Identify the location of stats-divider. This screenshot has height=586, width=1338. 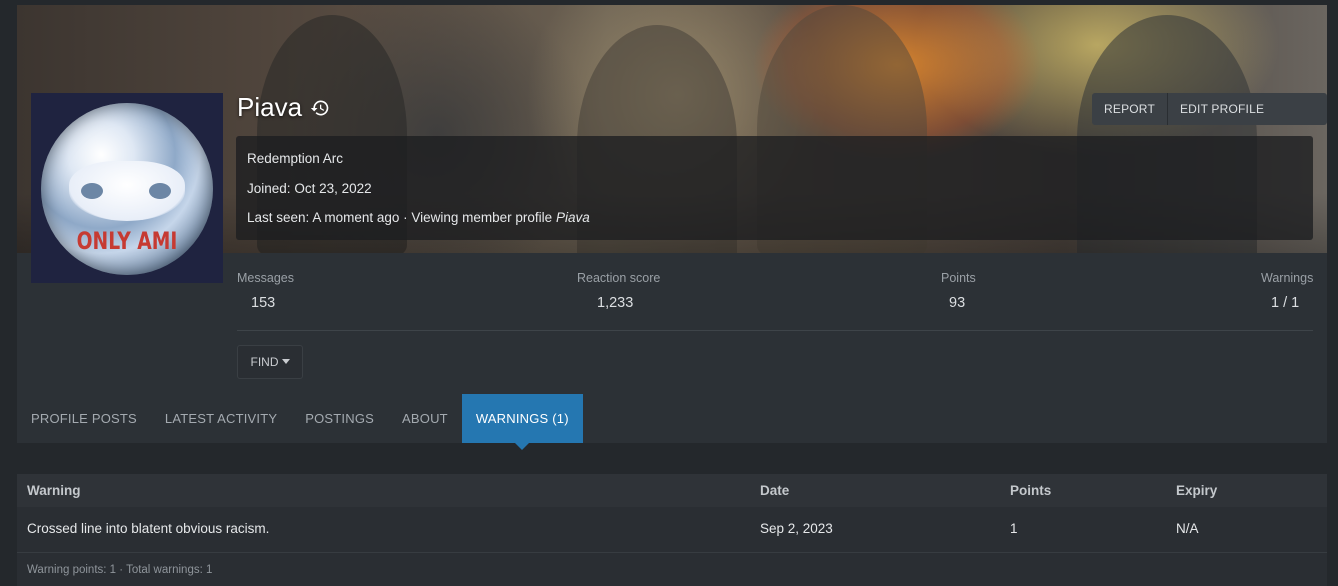
(775, 330).